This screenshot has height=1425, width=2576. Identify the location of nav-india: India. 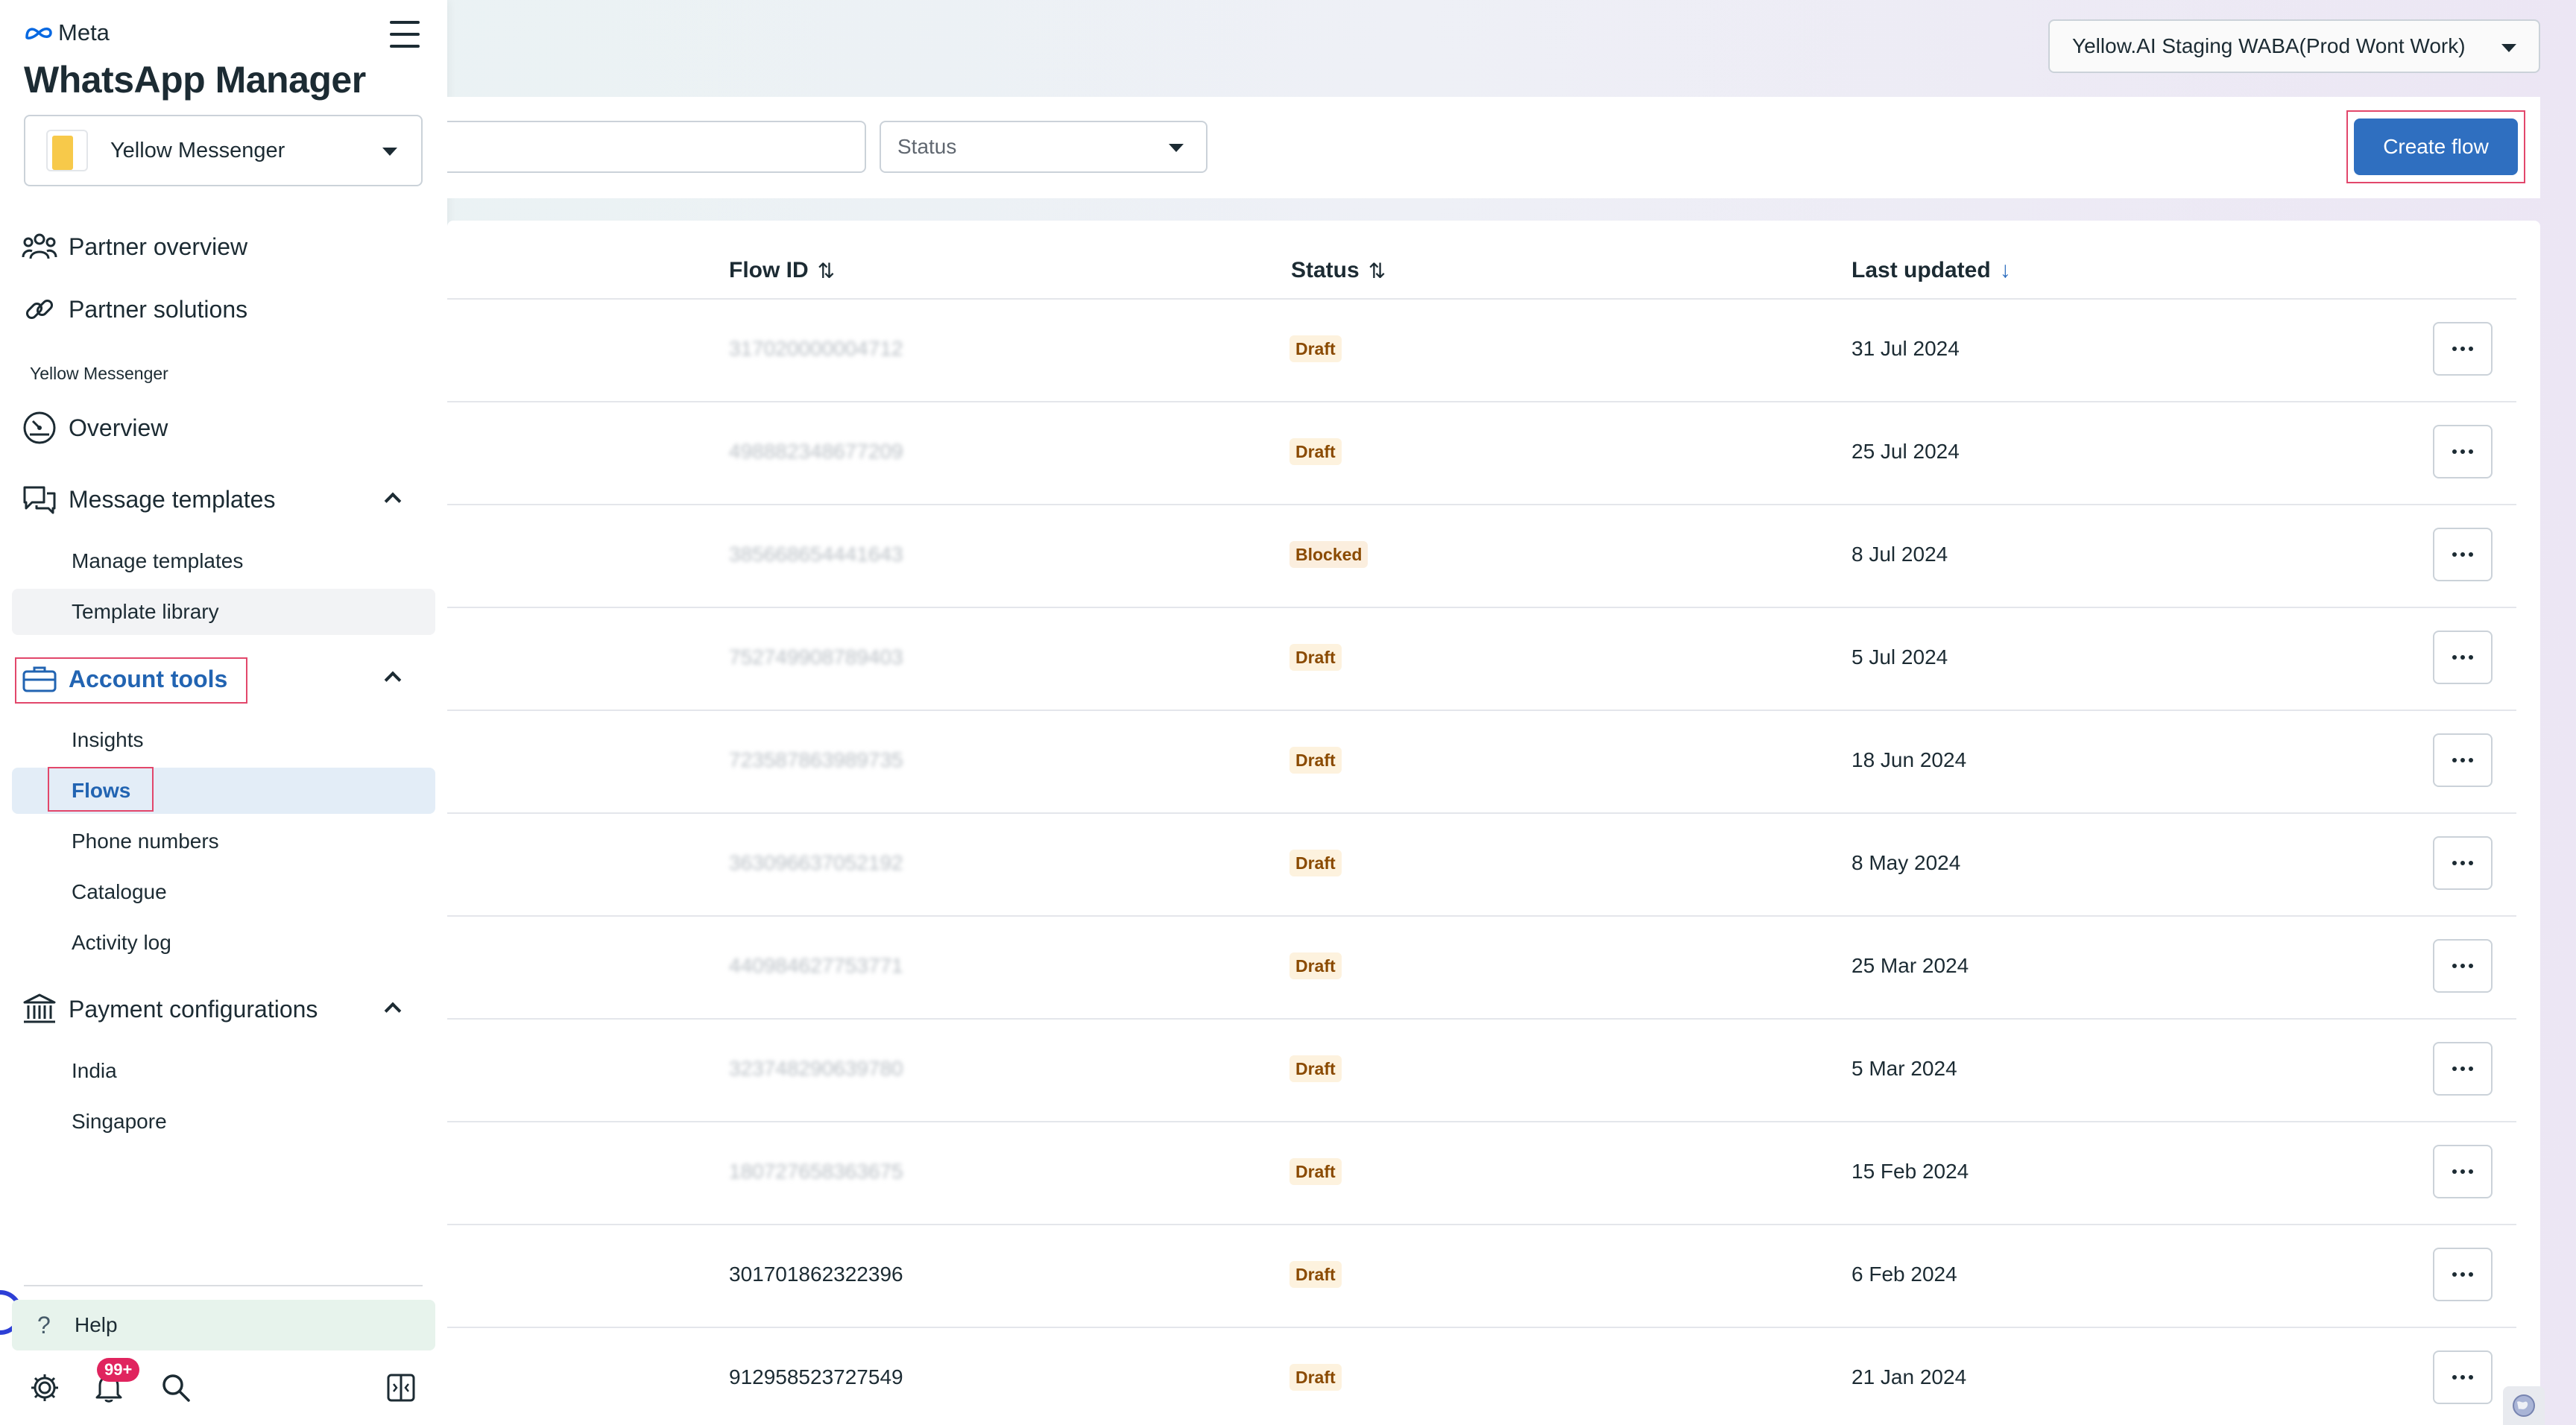
(223, 1071).